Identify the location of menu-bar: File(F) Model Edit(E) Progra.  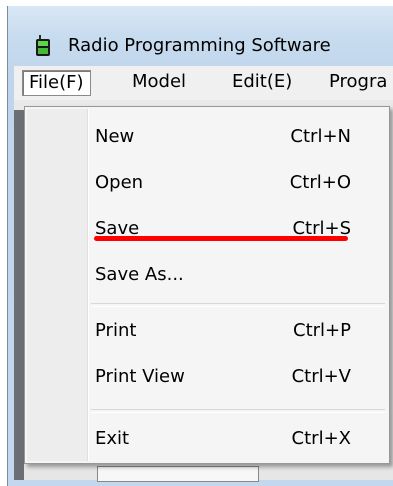
(203, 83).